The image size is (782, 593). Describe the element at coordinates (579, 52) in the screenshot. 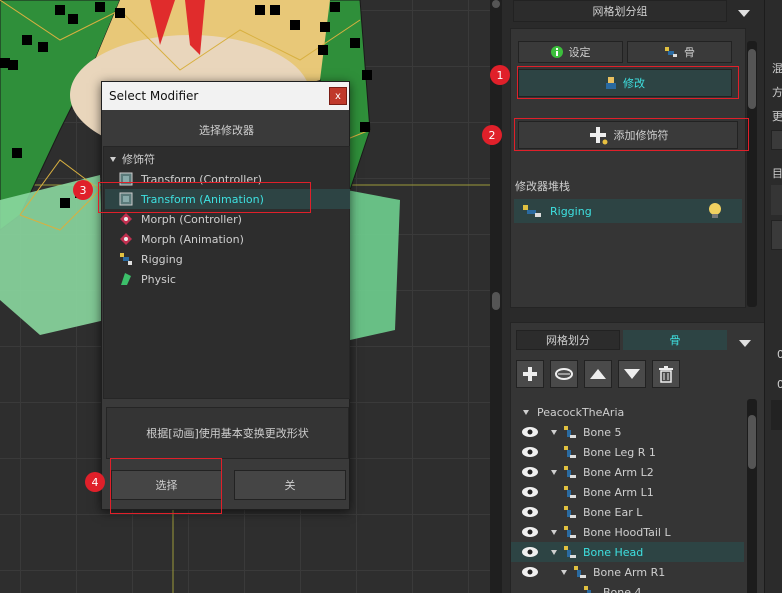

I see `tab-settings-label: 设定` at that location.